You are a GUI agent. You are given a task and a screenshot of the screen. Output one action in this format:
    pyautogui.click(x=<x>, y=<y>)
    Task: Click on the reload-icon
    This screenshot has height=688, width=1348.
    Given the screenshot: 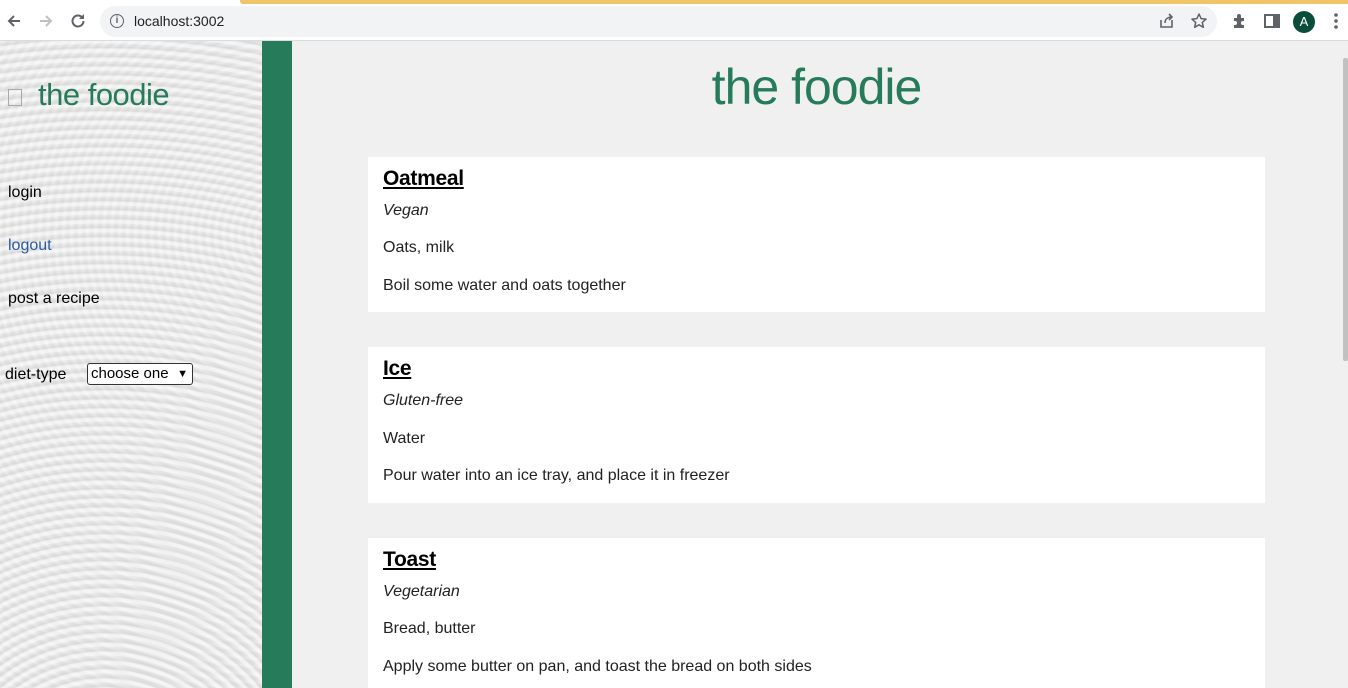 What is the action you would take?
    pyautogui.click(x=78, y=21)
    